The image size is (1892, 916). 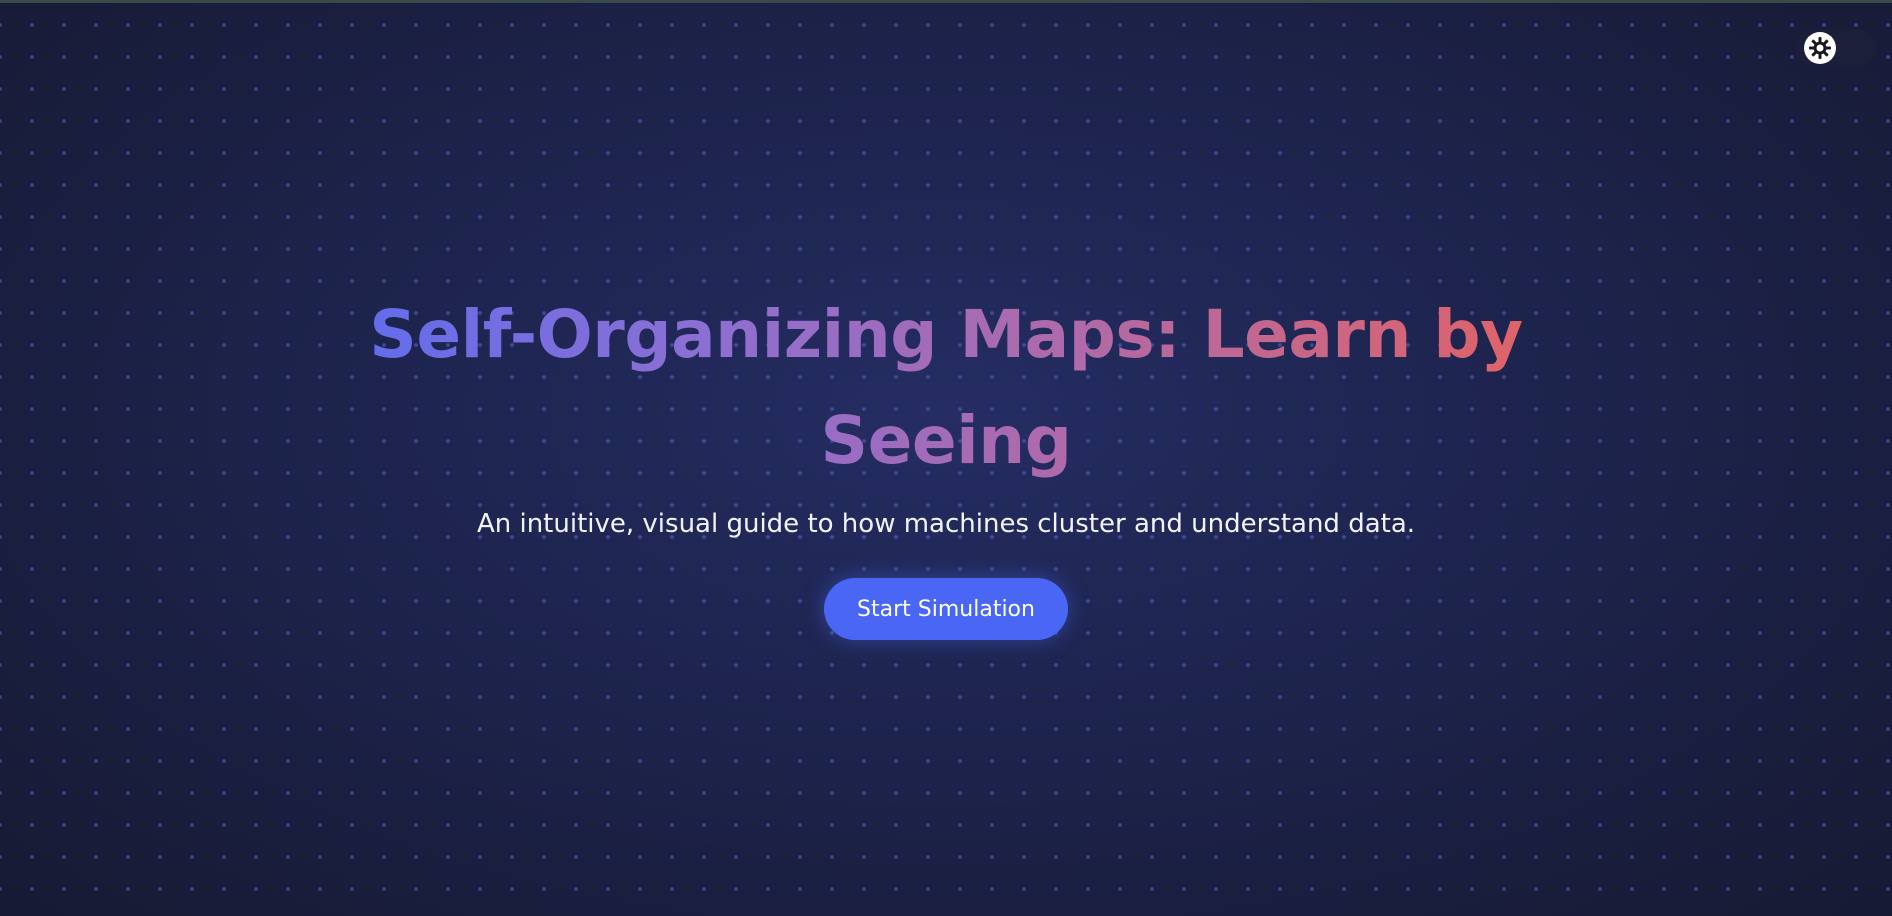 I want to click on cta-container: Start Simulation, so click(x=946, y=609).